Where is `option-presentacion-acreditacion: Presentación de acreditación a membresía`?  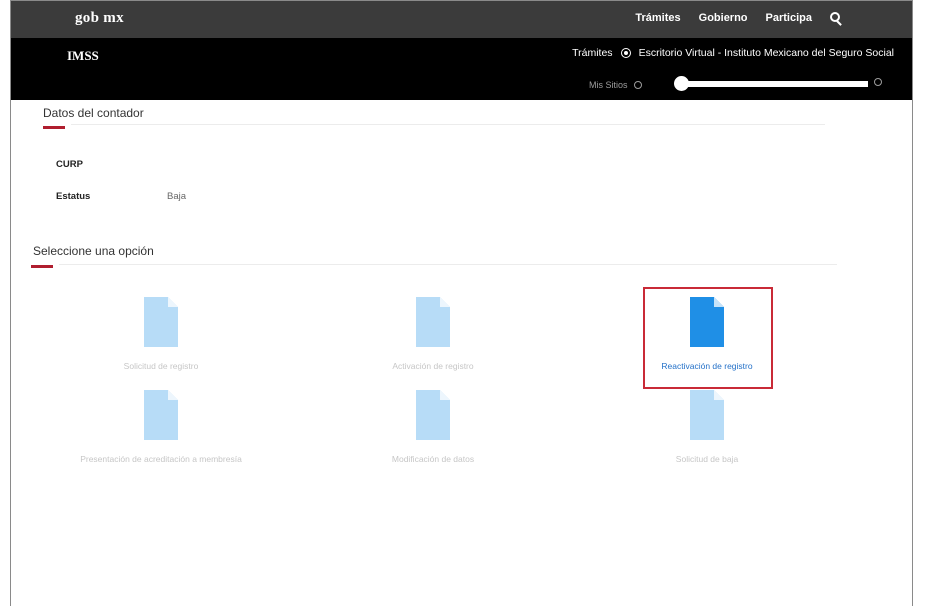 option-presentacion-acreditacion: Presentación de acreditación a membresía is located at coordinates (161, 427).